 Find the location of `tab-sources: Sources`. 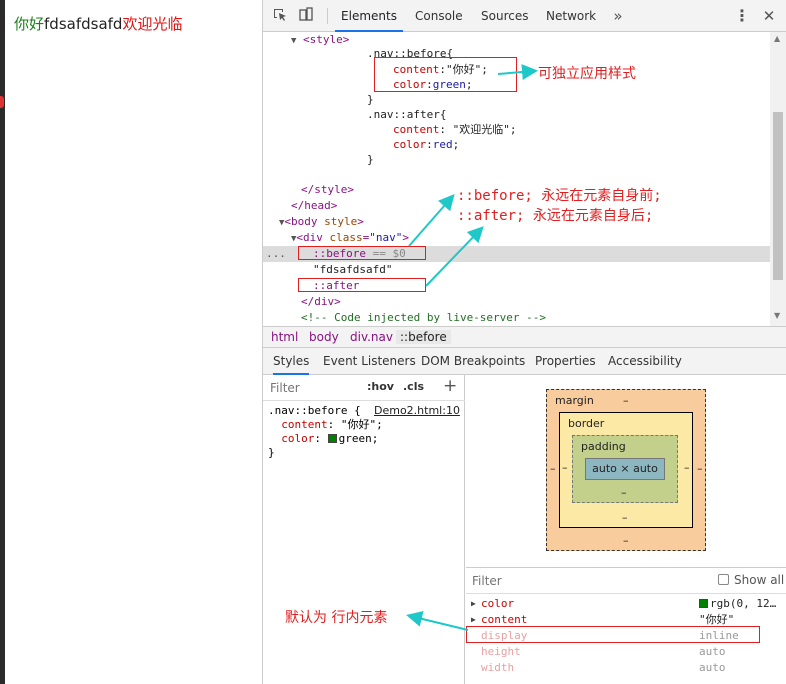

tab-sources: Sources is located at coordinates (504, 16).